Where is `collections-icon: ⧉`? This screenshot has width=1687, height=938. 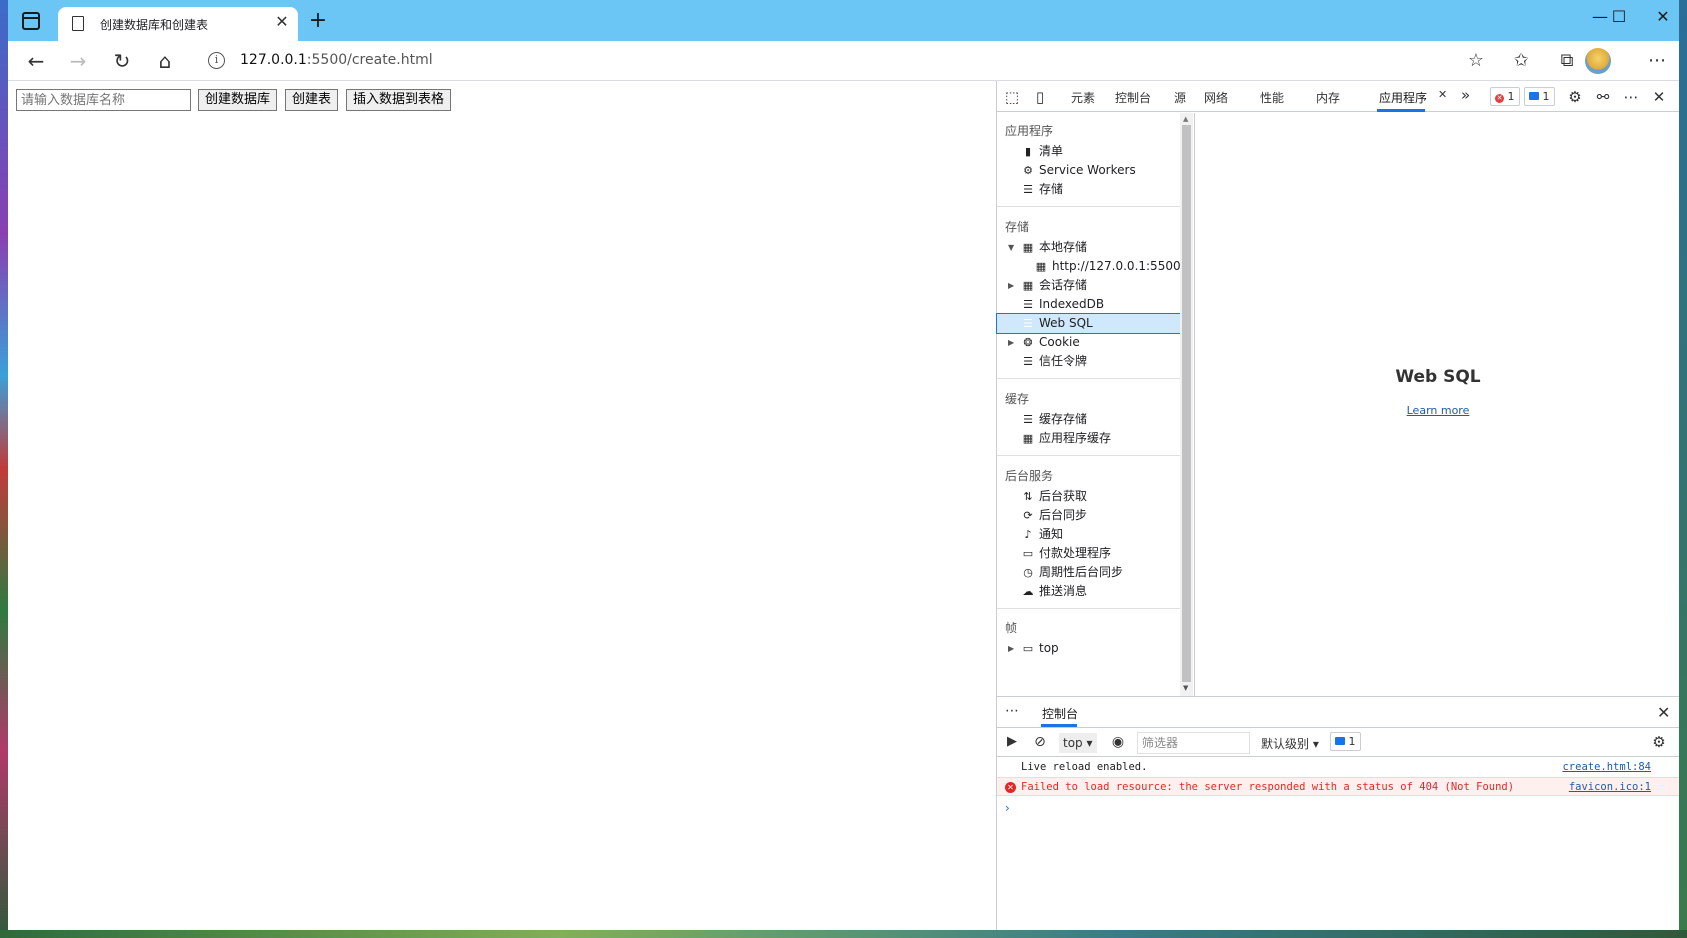
collections-icon: ⧉ is located at coordinates (1567, 61).